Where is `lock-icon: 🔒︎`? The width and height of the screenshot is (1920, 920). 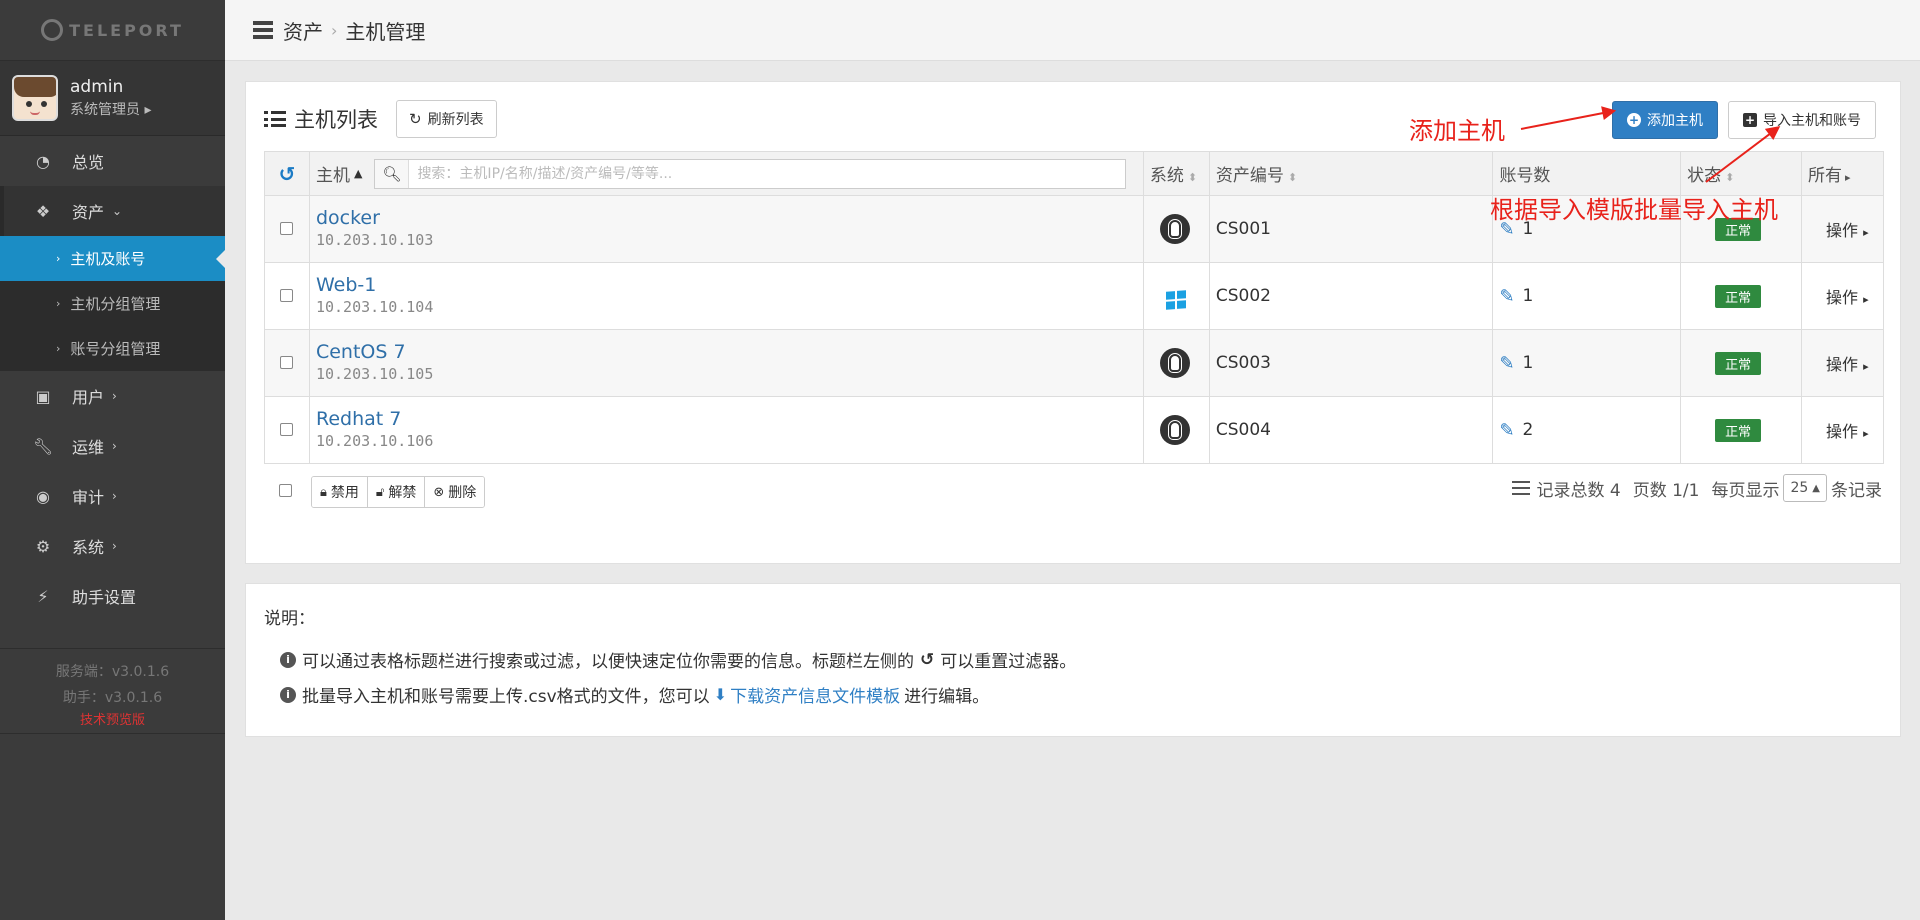 lock-icon: 🔒︎ is located at coordinates (323, 492).